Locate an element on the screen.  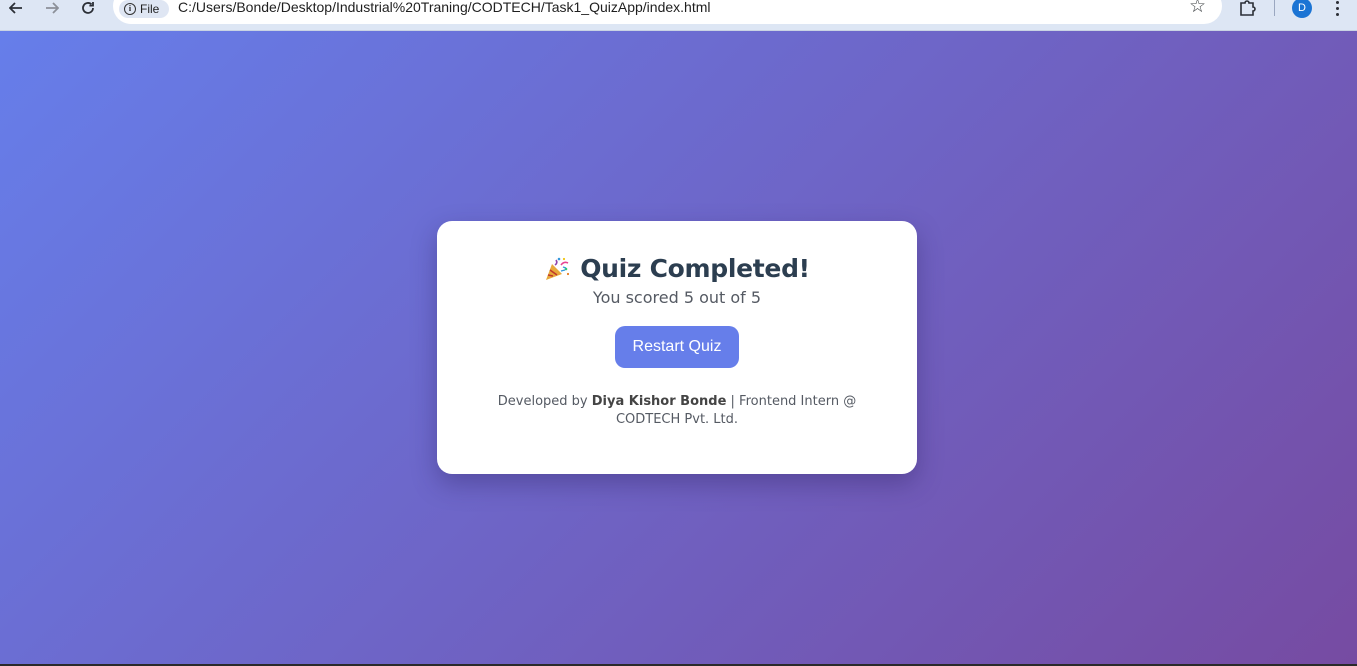
restart-quiz-button: Restart Quiz is located at coordinates (677, 347).